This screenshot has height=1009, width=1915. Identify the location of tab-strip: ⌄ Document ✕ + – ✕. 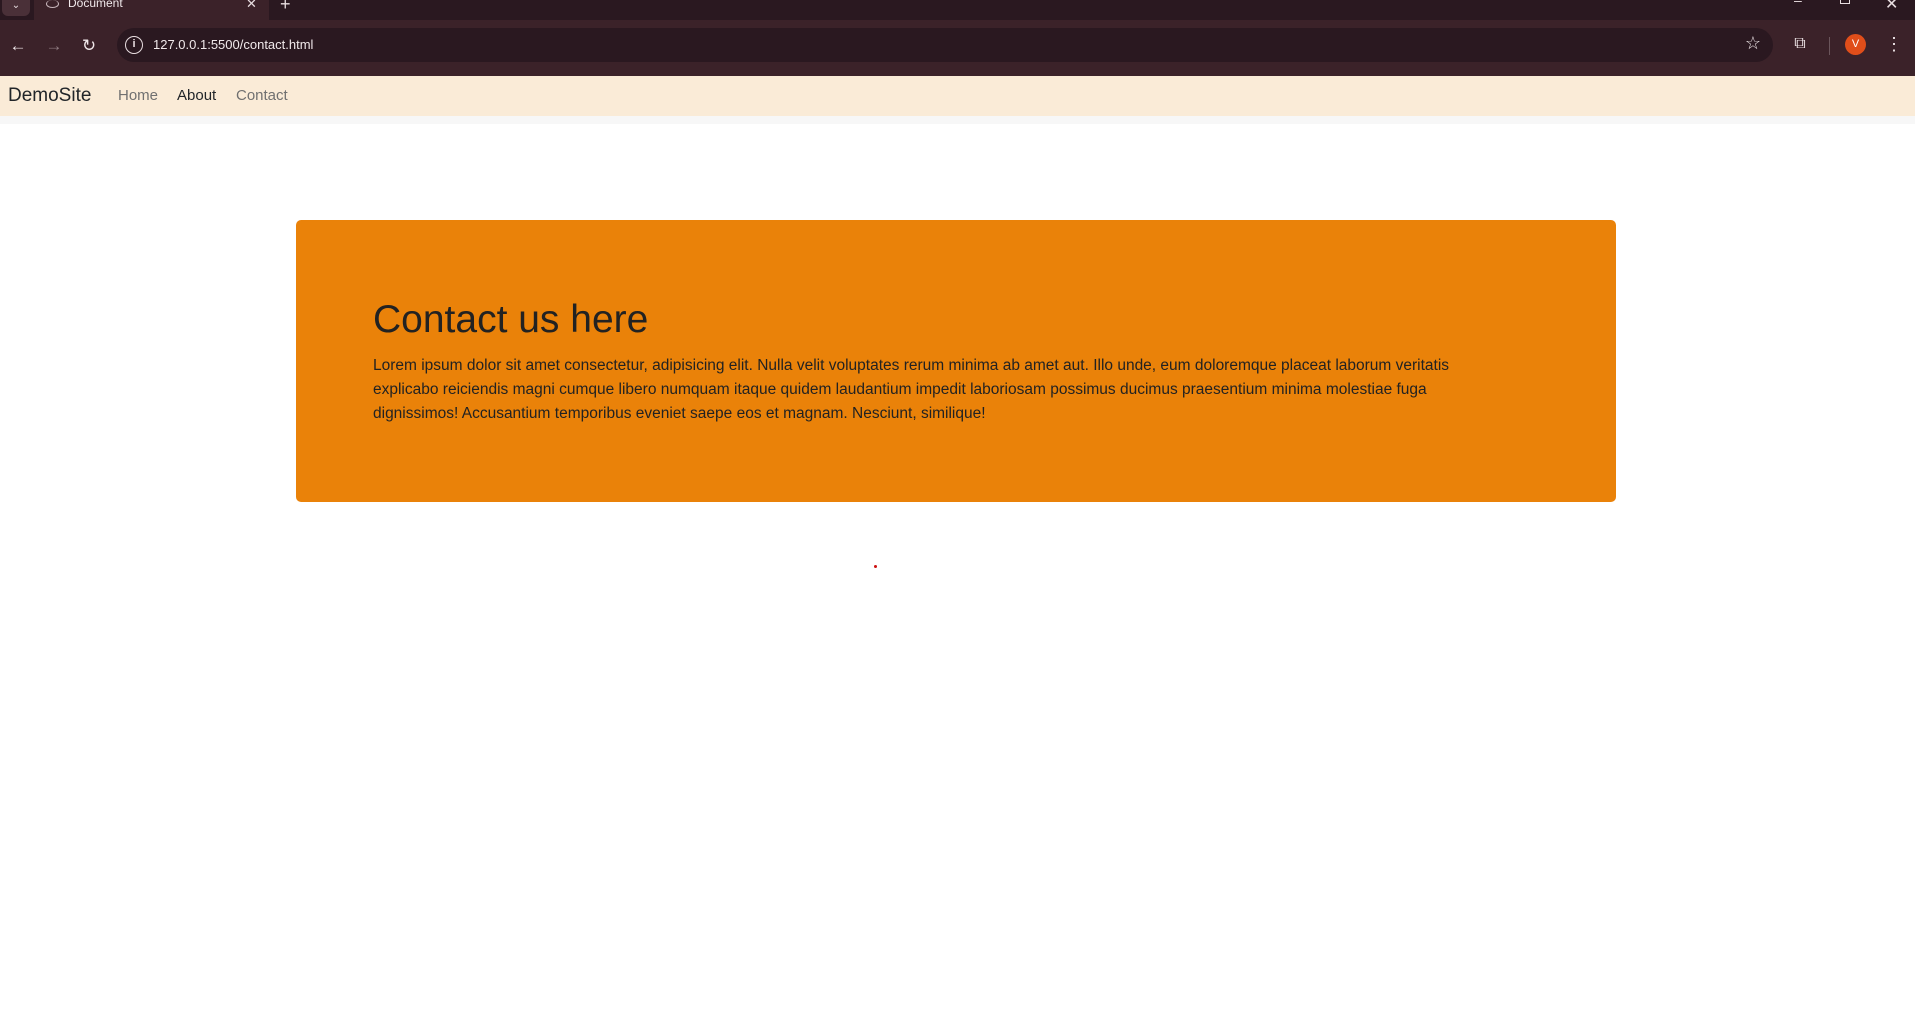
(957, 10).